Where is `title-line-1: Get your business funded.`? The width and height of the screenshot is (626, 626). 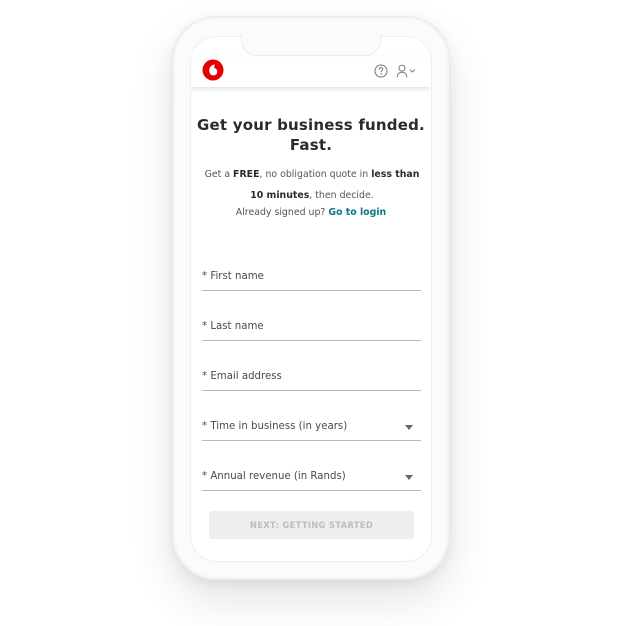
title-line-1: Get your business funded. is located at coordinates (311, 125).